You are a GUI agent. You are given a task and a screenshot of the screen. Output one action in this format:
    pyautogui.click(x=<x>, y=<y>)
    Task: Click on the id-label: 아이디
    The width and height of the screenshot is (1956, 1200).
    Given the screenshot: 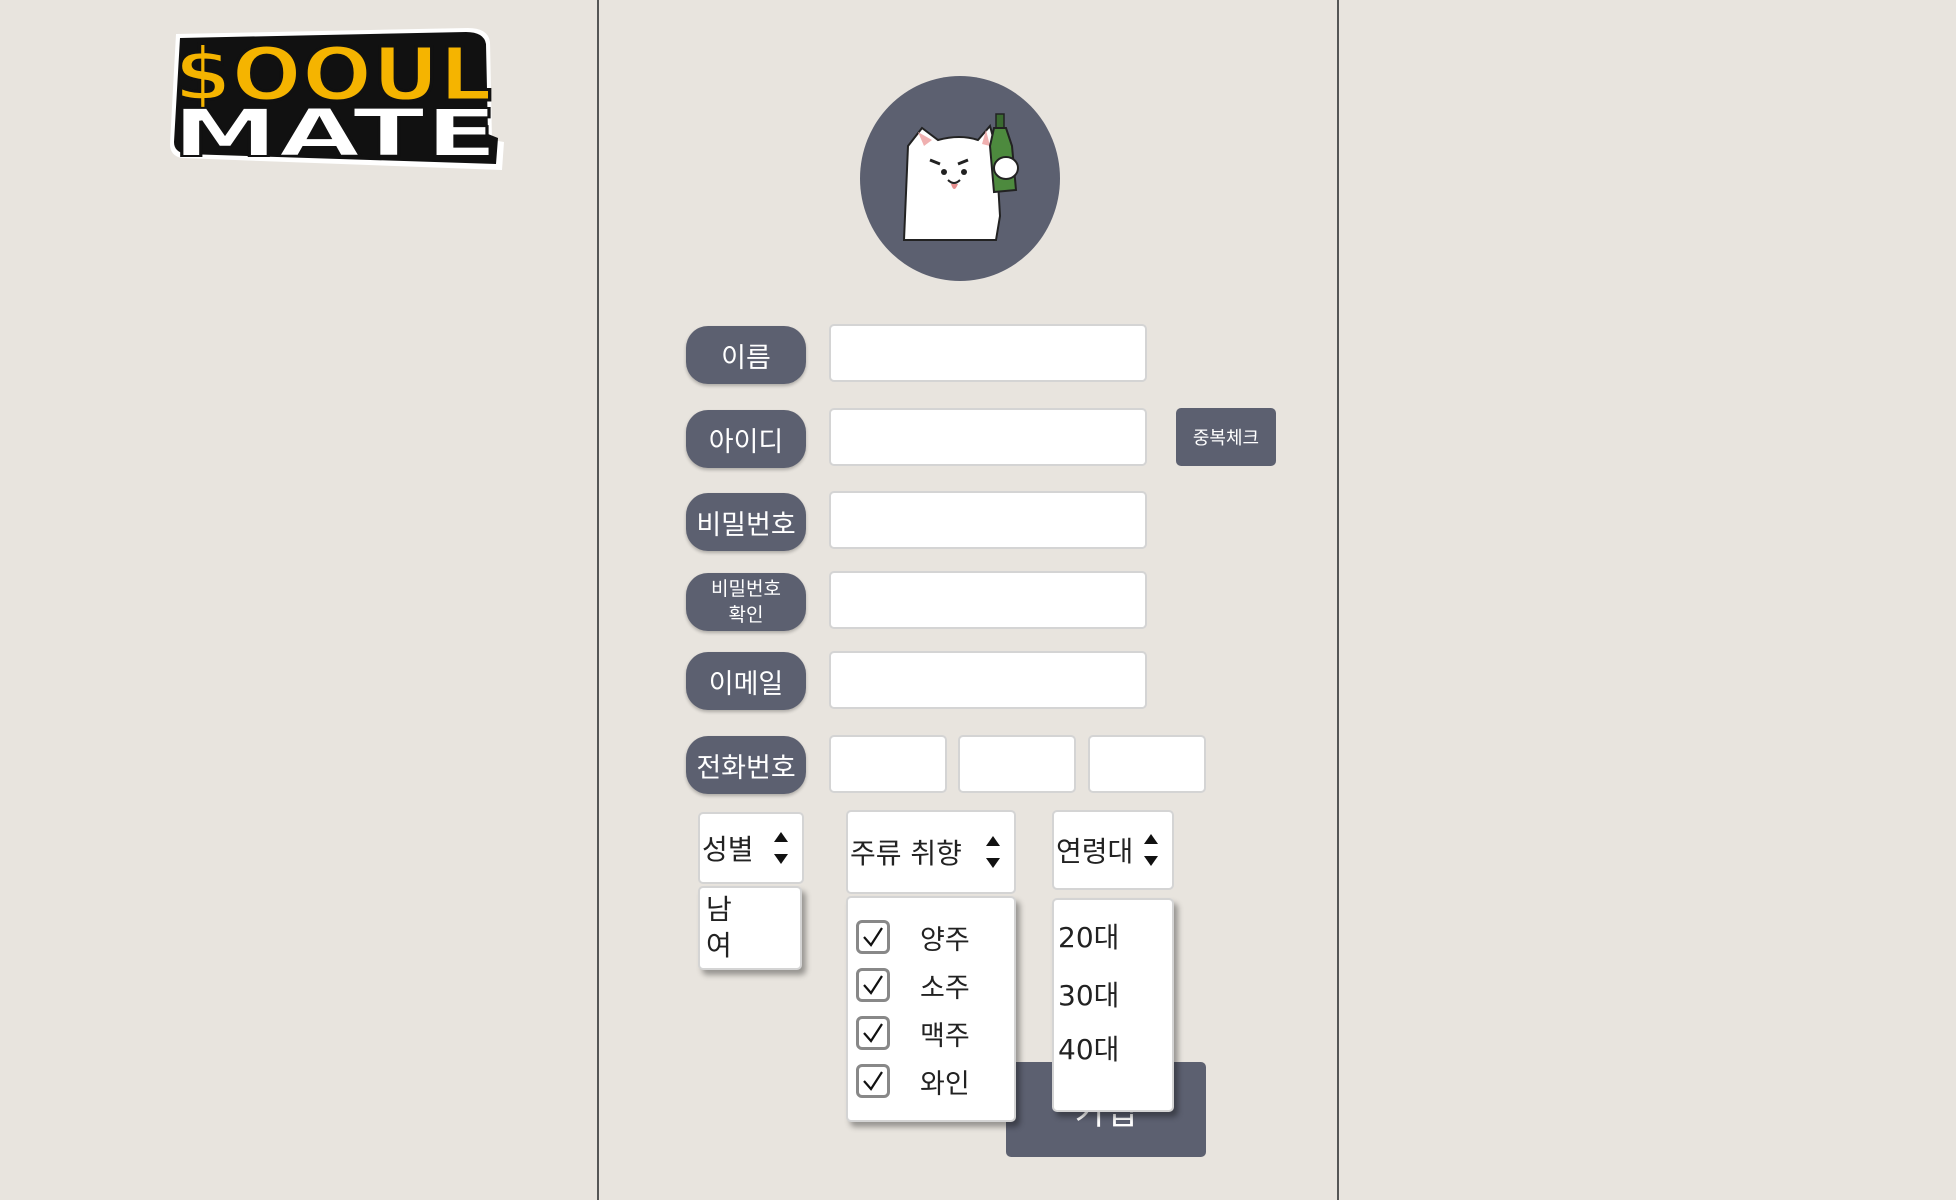 What is the action you would take?
    pyautogui.click(x=746, y=439)
    